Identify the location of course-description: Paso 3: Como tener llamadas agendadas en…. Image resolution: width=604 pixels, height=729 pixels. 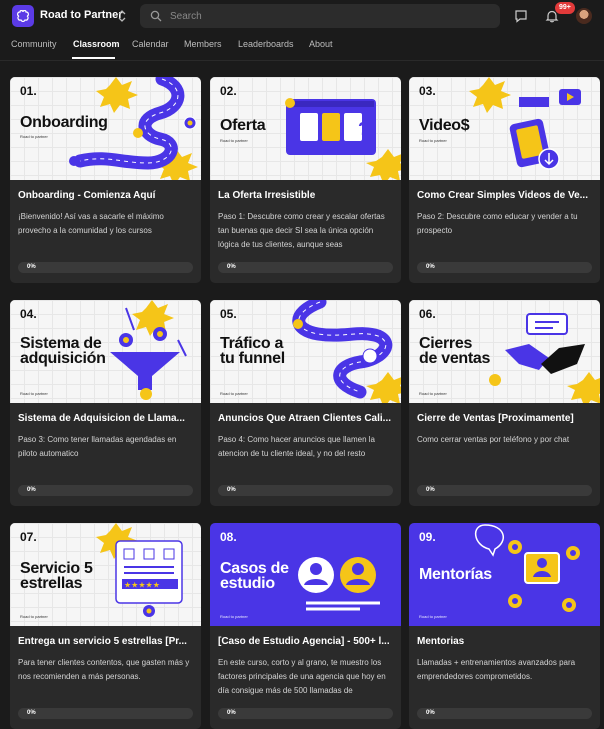
(97, 446).